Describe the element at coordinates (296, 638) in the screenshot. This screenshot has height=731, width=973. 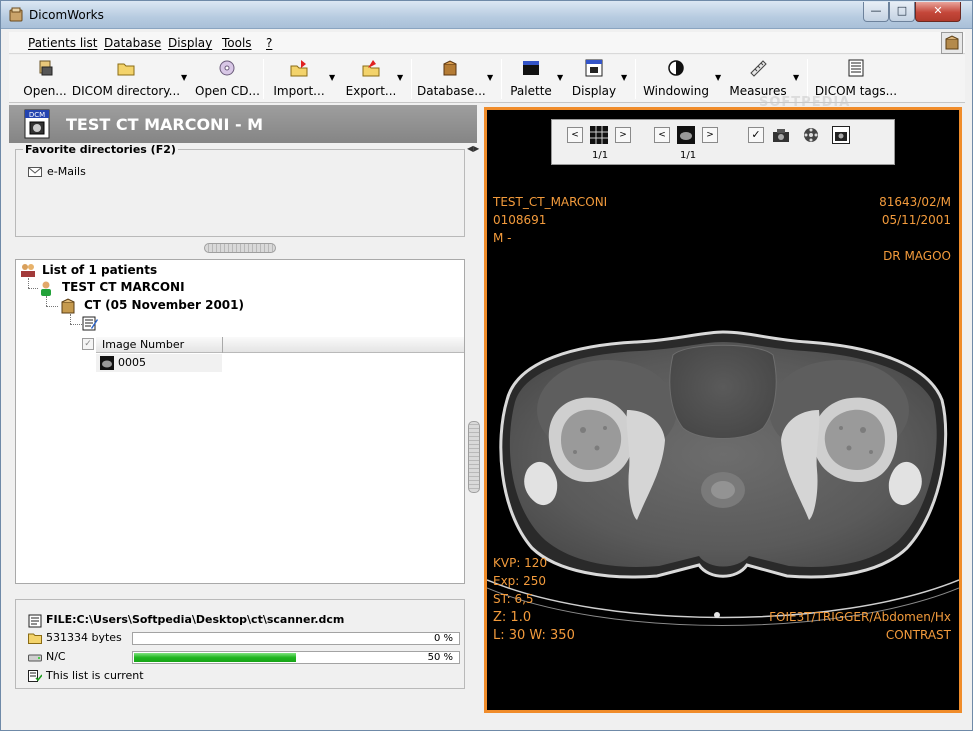
I see `file-load-progress-bar: 0 %` at that location.